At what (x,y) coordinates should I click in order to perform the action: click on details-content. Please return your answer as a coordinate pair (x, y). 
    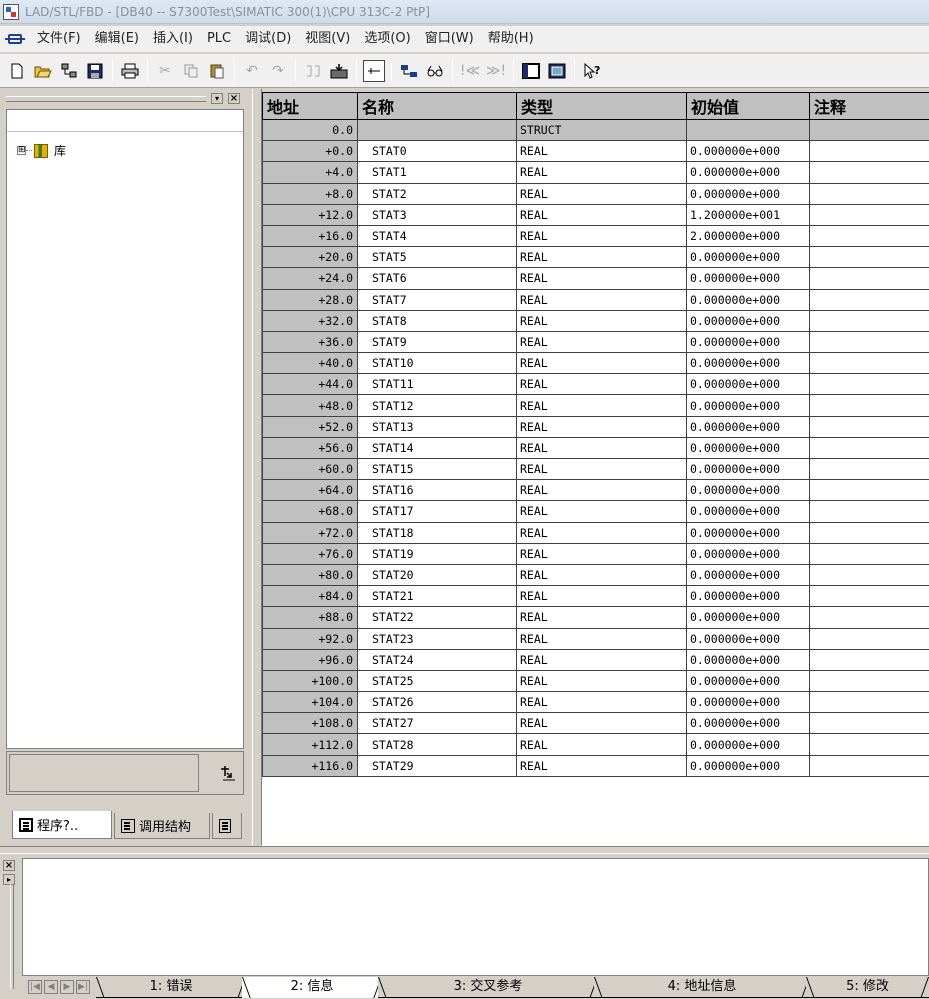
    Looking at the image, I should click on (475, 917).